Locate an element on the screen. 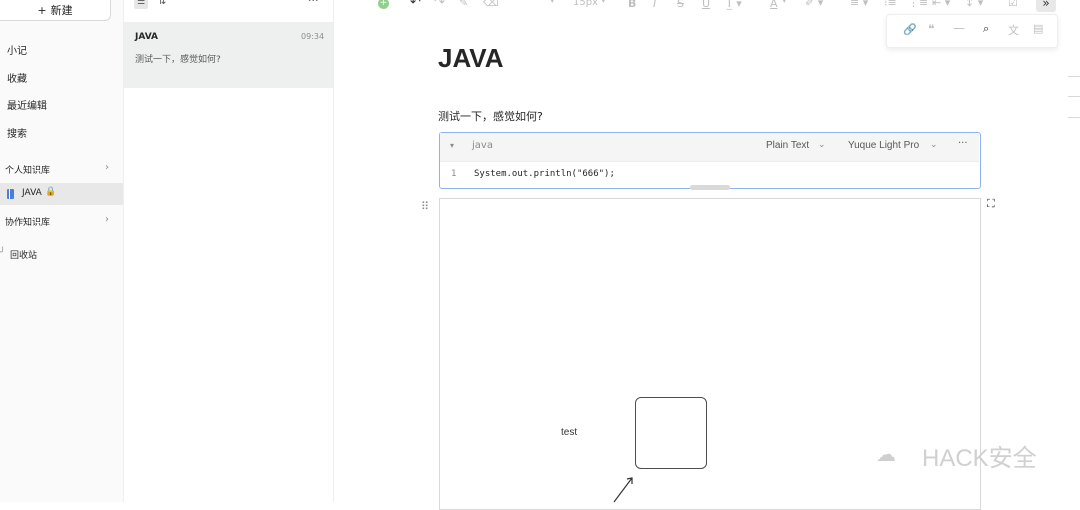  doc-item-title: JAVA is located at coordinates (147, 37).